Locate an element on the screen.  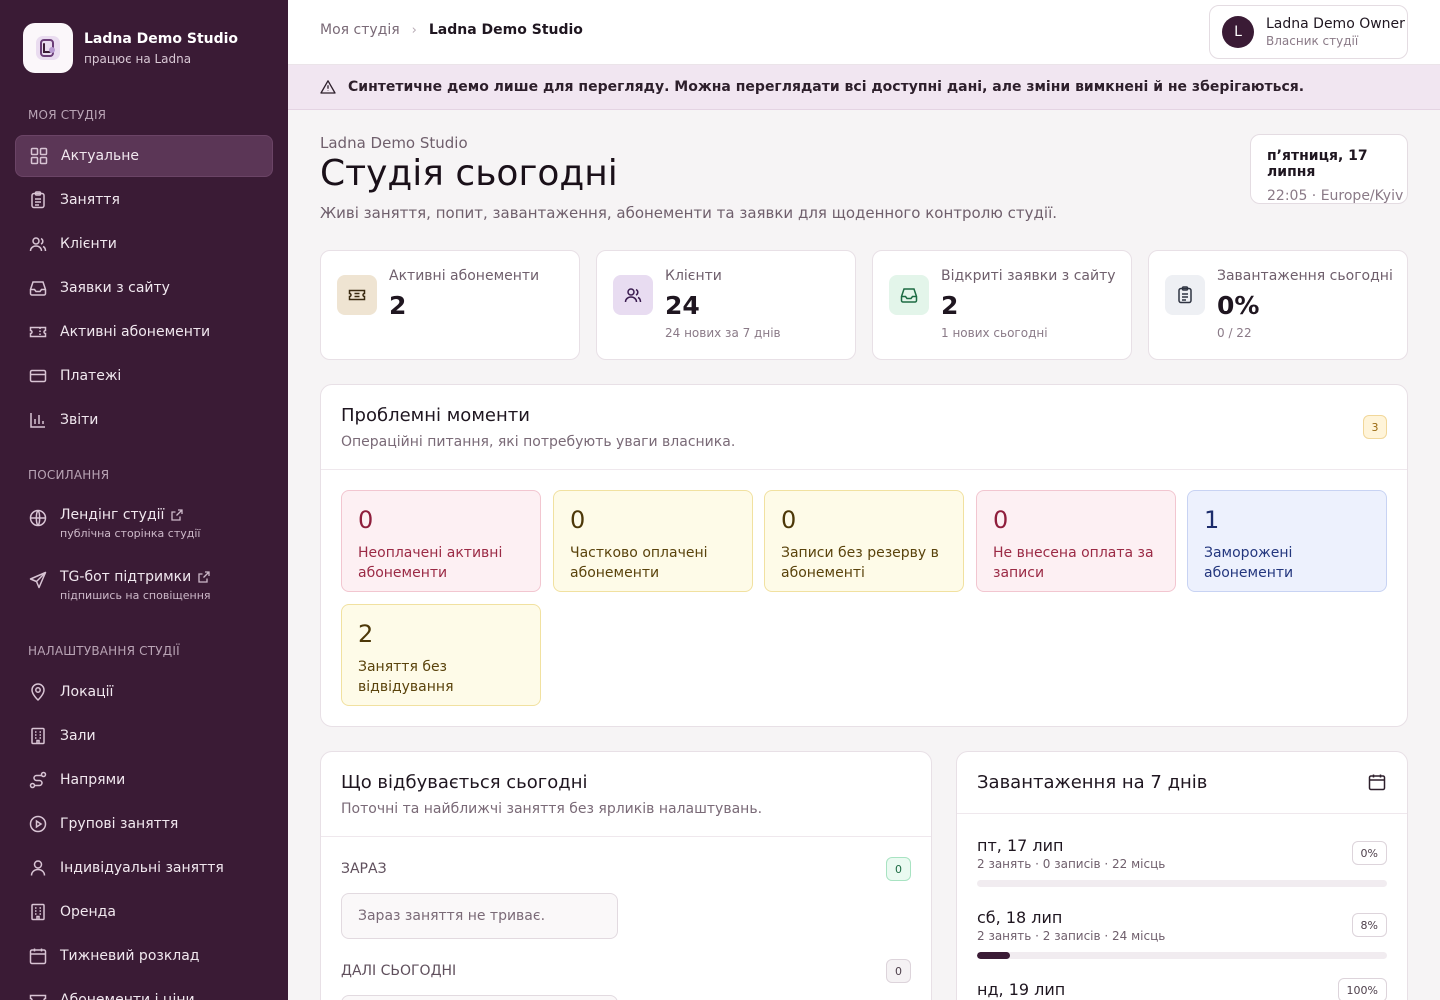
stat-value: 24 is located at coordinates (682, 305).